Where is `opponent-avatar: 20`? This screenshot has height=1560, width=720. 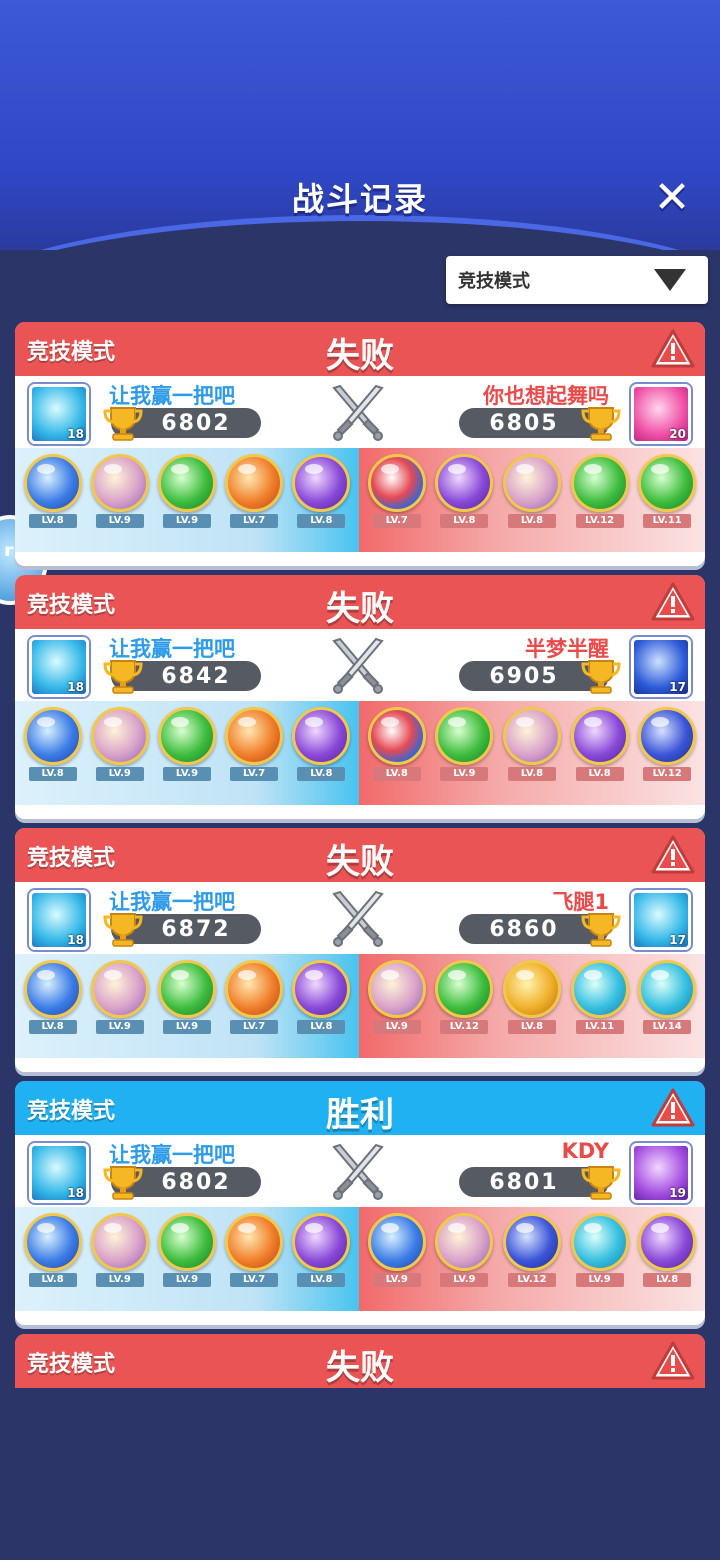 opponent-avatar: 20 is located at coordinates (661, 414).